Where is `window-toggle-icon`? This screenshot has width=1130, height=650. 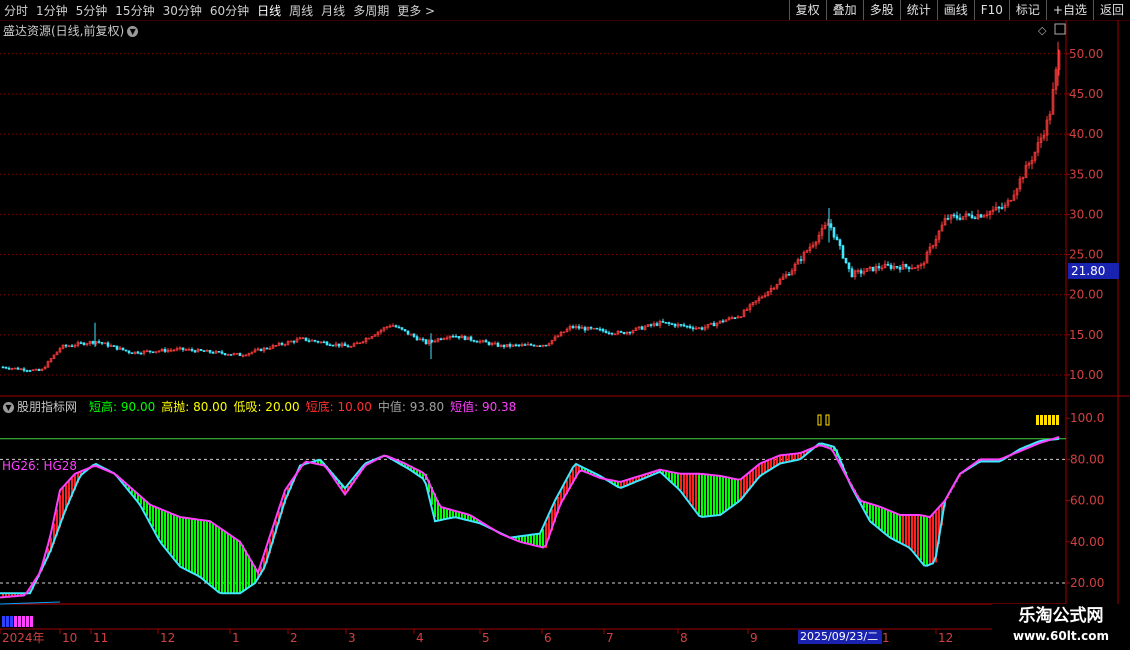
window-toggle-icon is located at coordinates (1060, 29).